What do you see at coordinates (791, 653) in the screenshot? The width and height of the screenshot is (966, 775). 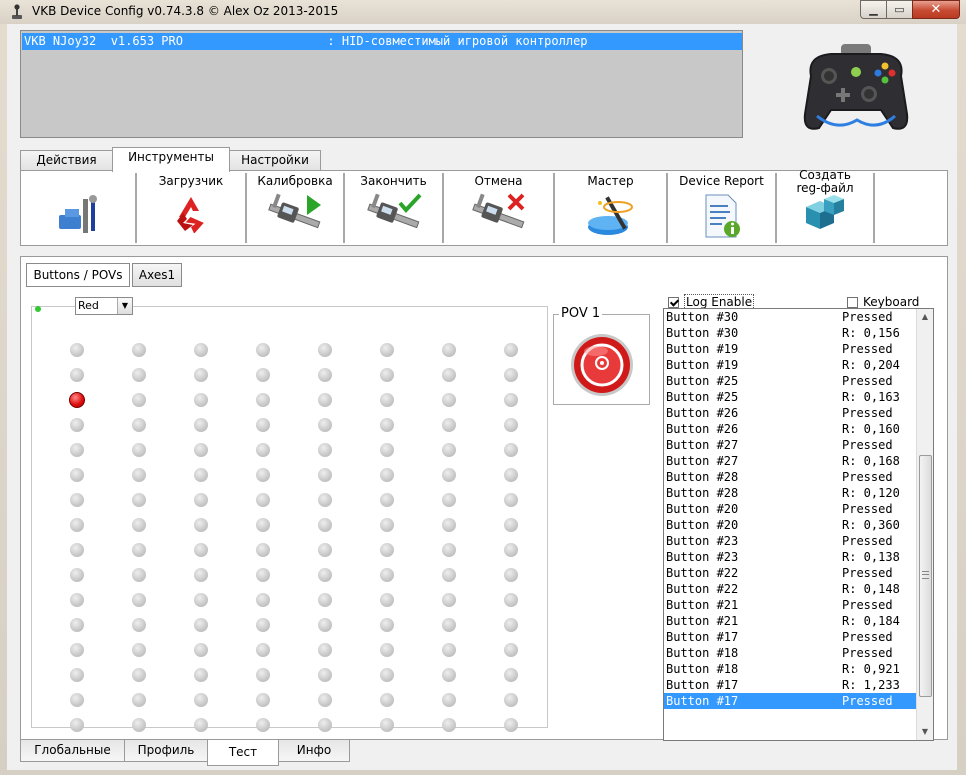 I see `log-row: Button #18 Pressed` at bounding box center [791, 653].